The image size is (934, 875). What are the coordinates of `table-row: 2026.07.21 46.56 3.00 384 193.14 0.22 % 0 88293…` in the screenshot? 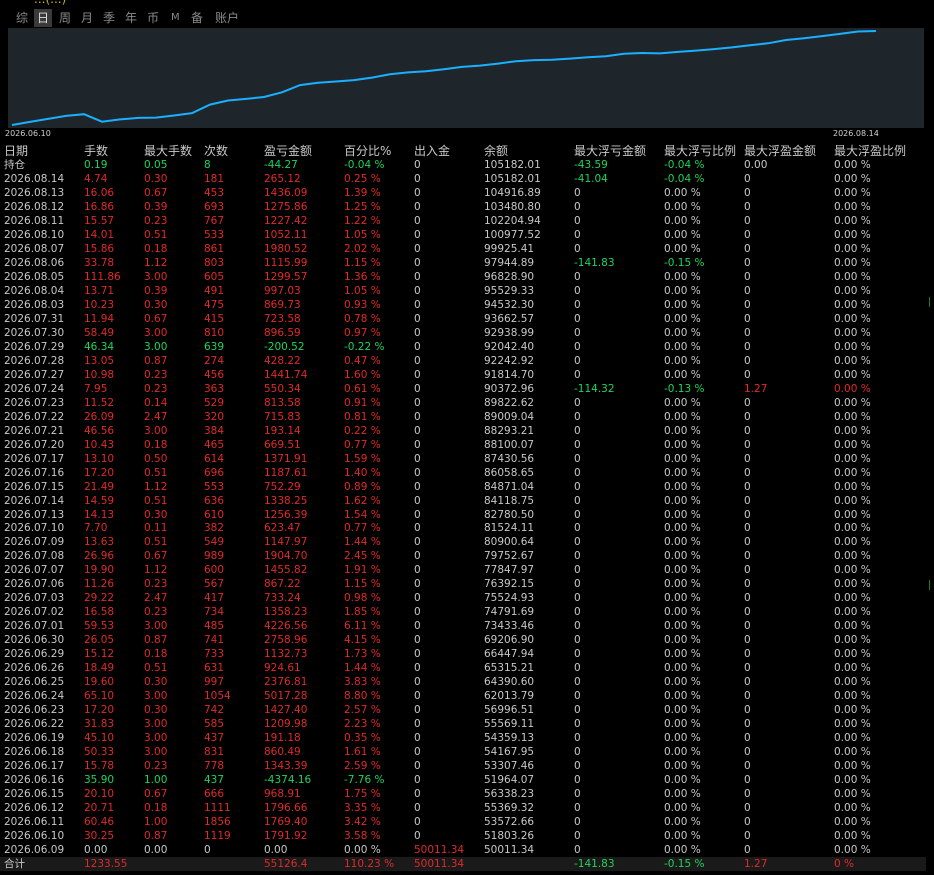 It's located at (463, 431).